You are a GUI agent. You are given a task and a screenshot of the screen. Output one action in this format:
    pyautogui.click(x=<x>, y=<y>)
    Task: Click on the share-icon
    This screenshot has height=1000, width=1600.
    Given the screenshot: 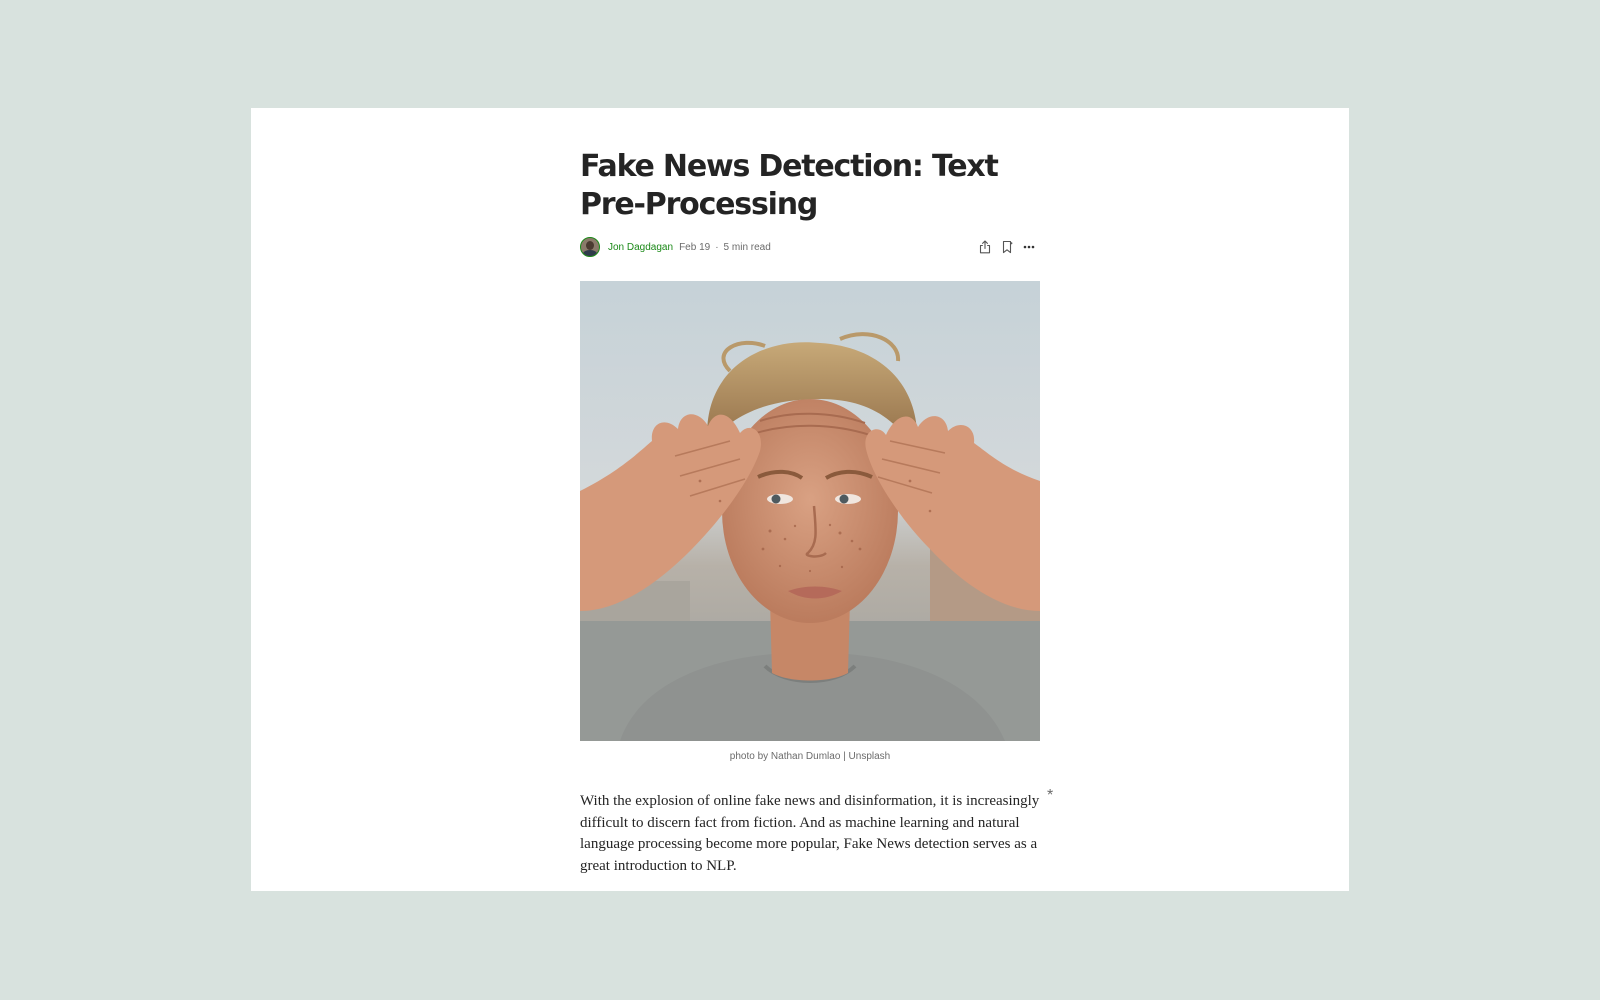 What is the action you would take?
    pyautogui.click(x=985, y=247)
    